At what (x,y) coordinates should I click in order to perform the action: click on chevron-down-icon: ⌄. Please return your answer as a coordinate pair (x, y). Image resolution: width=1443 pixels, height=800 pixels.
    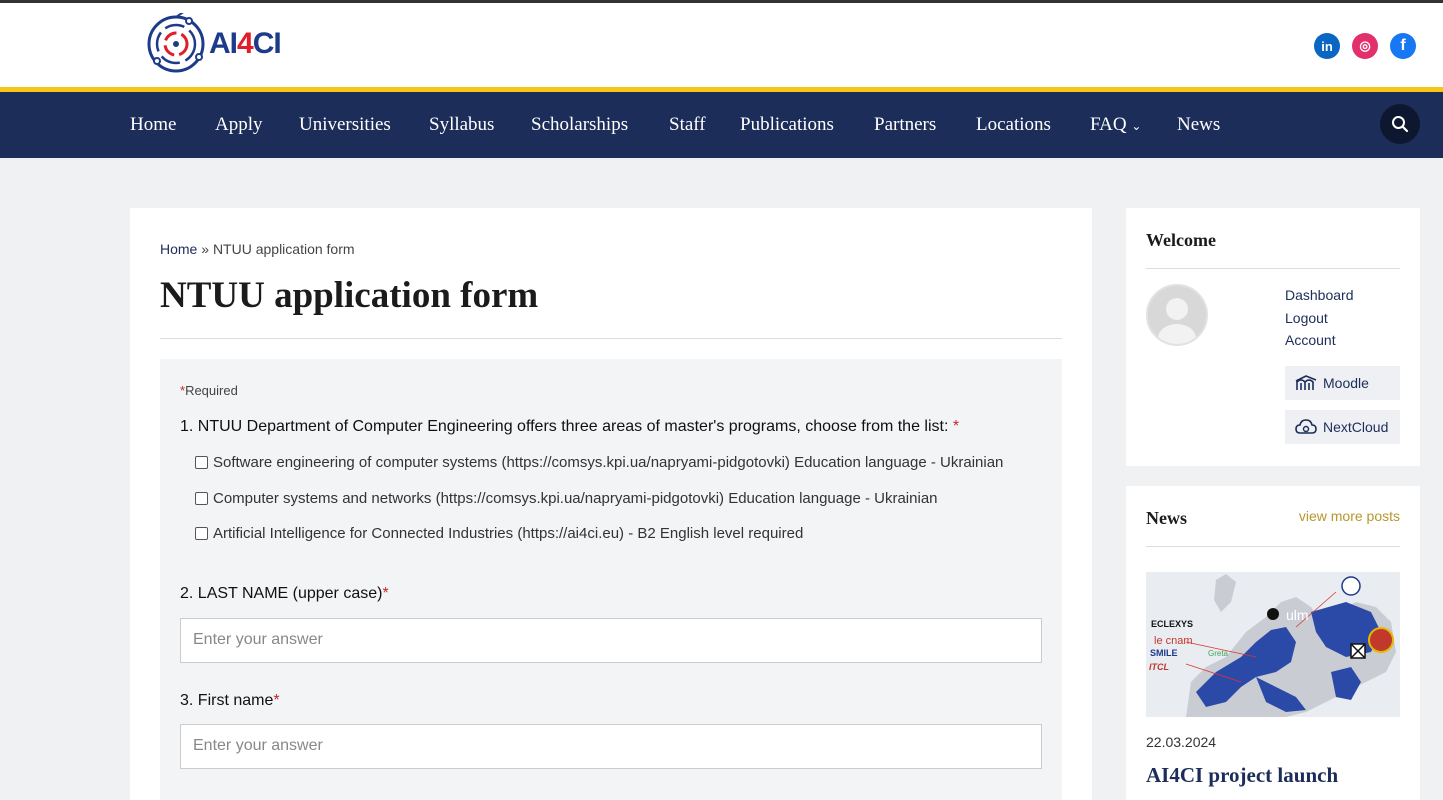
    Looking at the image, I should click on (1136, 126).